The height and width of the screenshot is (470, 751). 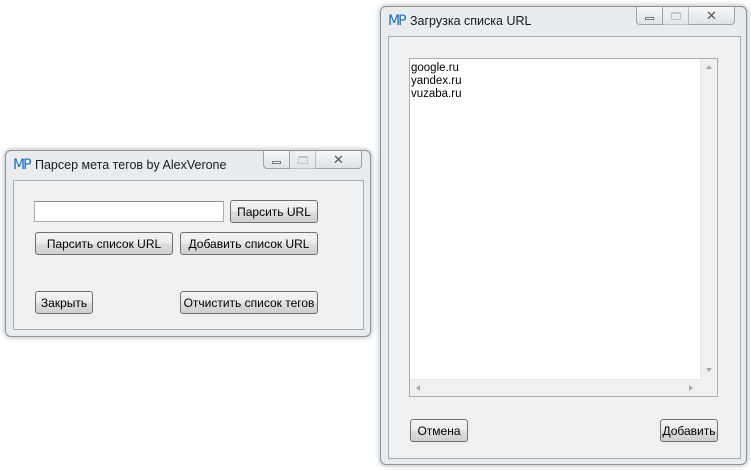 What do you see at coordinates (709, 370) in the screenshot?
I see `scroll-down-arrow-icon` at bounding box center [709, 370].